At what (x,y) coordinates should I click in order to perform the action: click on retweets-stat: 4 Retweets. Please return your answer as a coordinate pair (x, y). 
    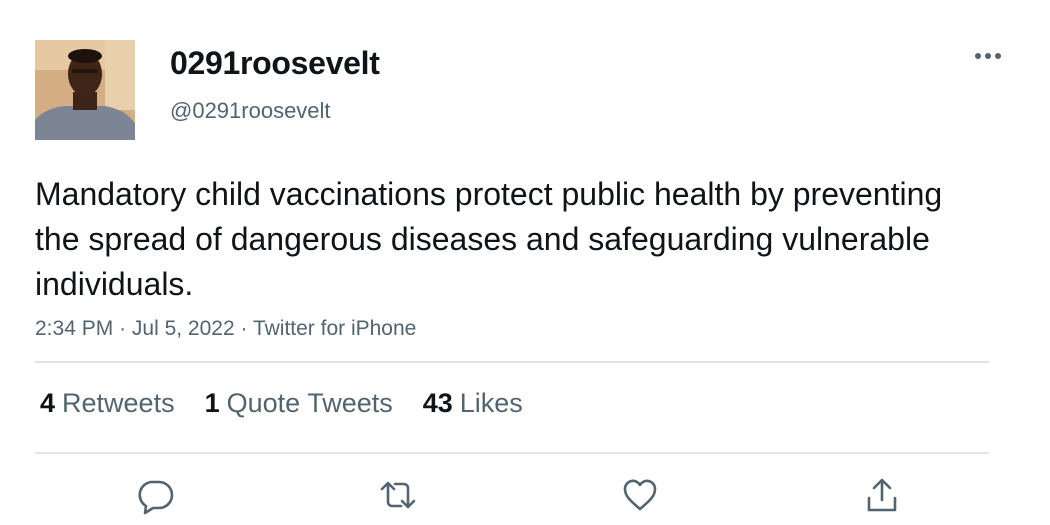
    Looking at the image, I should click on (107, 403).